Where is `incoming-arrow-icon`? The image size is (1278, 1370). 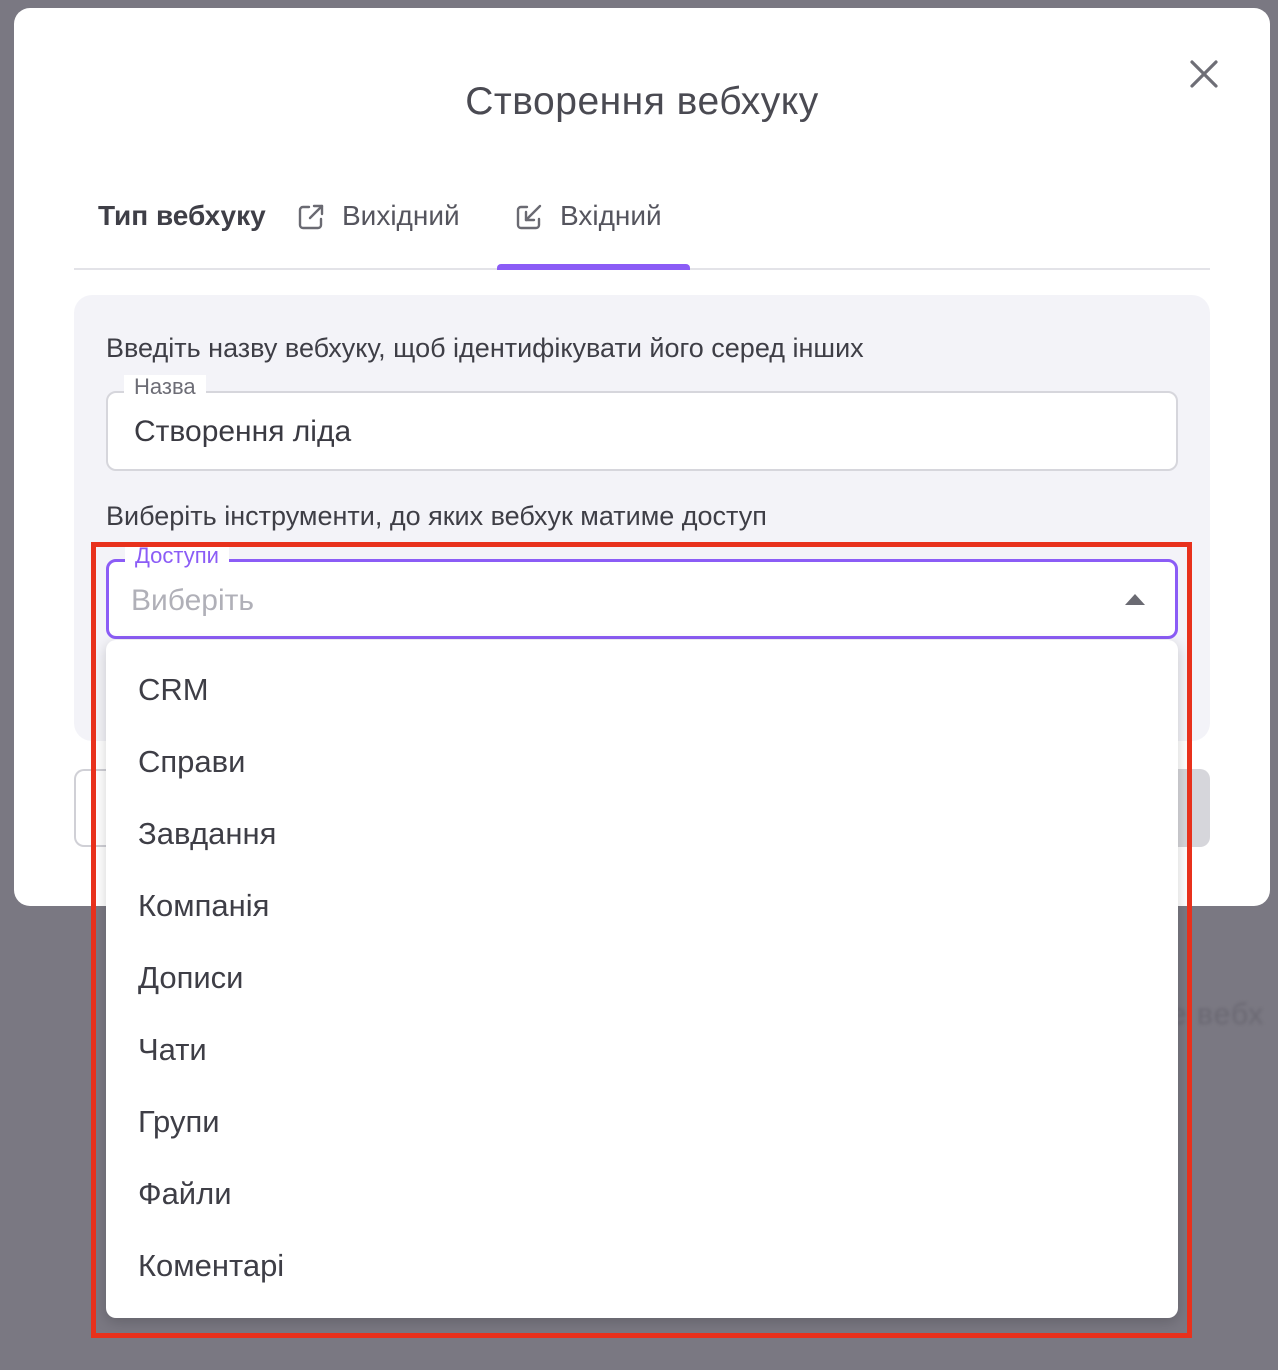 incoming-arrow-icon is located at coordinates (529, 217).